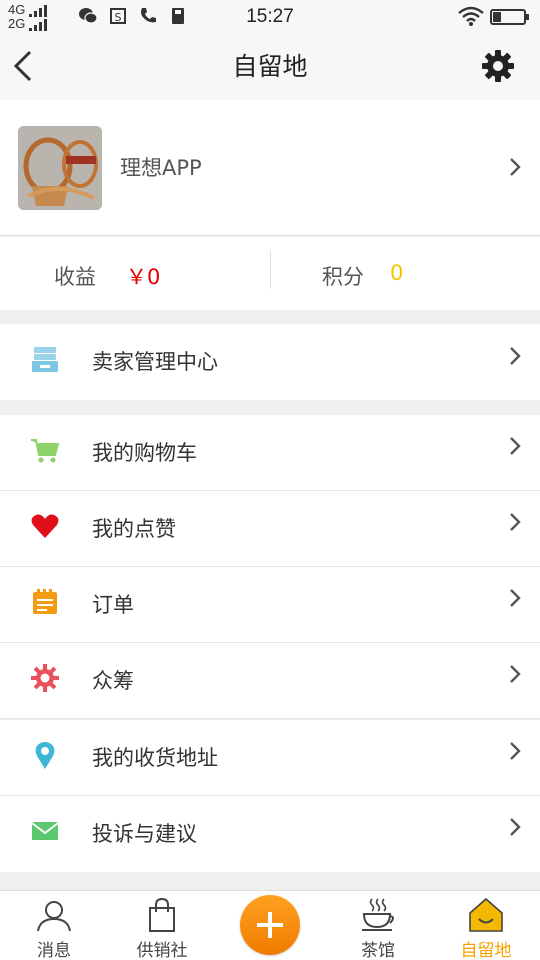  I want to click on menu-item-label: 我的购物车, so click(144, 453).